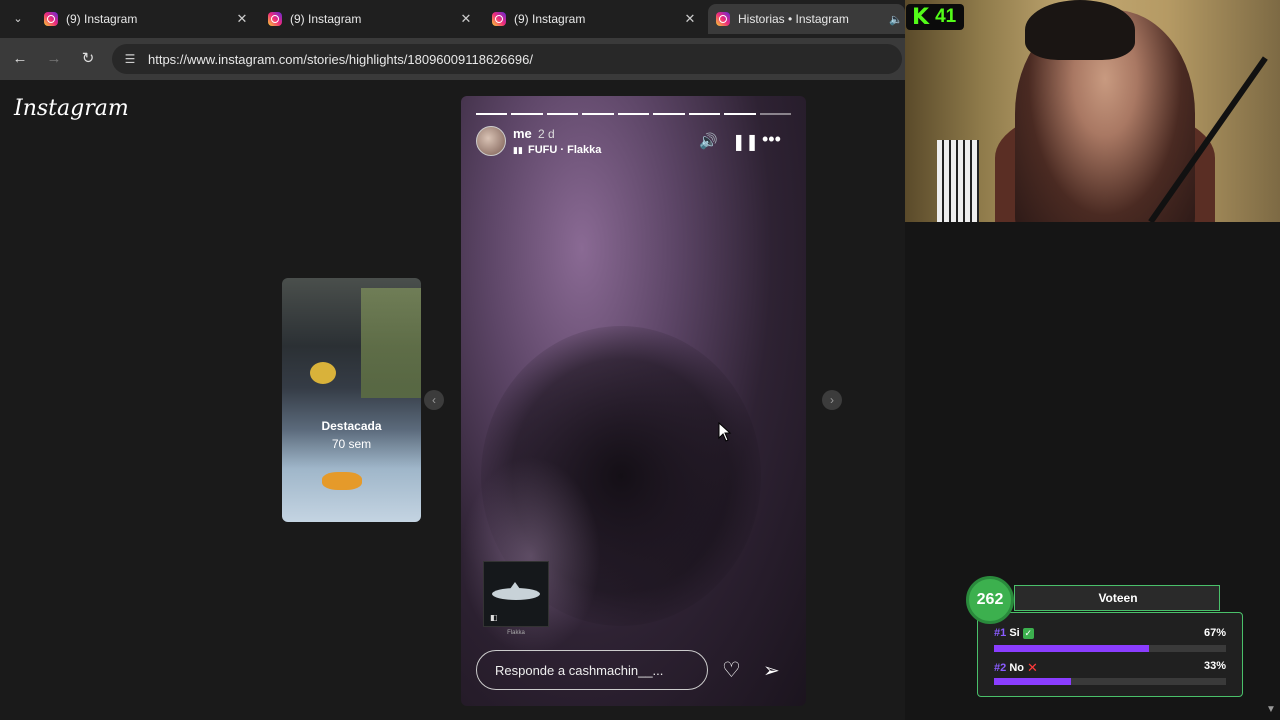 The image size is (1280, 720). Describe the element at coordinates (594, 19) in the screenshot. I see `browser-tab-3: (9) Instagram ✕` at that location.